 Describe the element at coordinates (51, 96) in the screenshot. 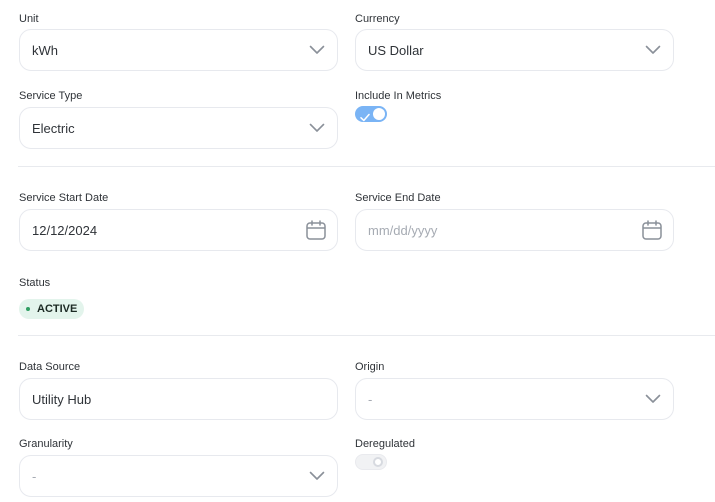

I see `service-type-label: Service Type` at that location.